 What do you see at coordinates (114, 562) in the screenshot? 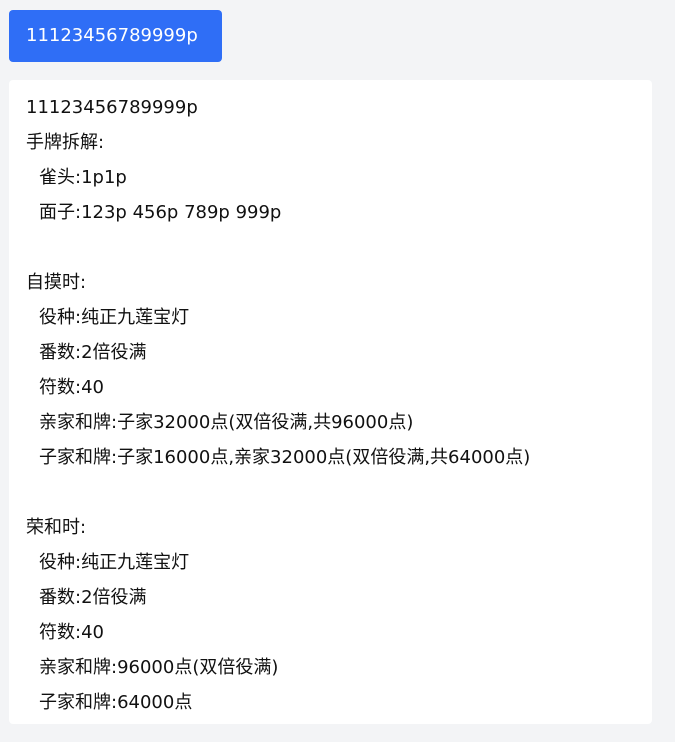
I see `ron-yaku: 役种:纯正九莲宝灯` at bounding box center [114, 562].